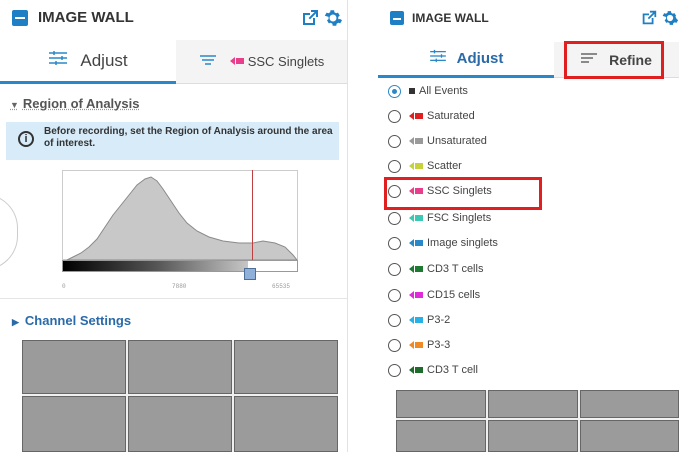 The height and width of the screenshot is (452, 679). Describe the element at coordinates (15, 322) in the screenshot. I see `caret-right-icon: ▶` at that location.